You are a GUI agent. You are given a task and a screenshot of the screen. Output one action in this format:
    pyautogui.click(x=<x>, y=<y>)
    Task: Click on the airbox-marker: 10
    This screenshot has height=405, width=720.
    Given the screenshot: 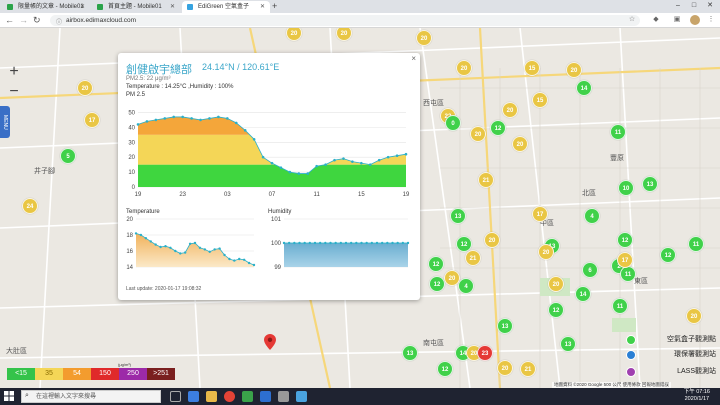 What is the action you would take?
    pyautogui.click(x=626, y=188)
    